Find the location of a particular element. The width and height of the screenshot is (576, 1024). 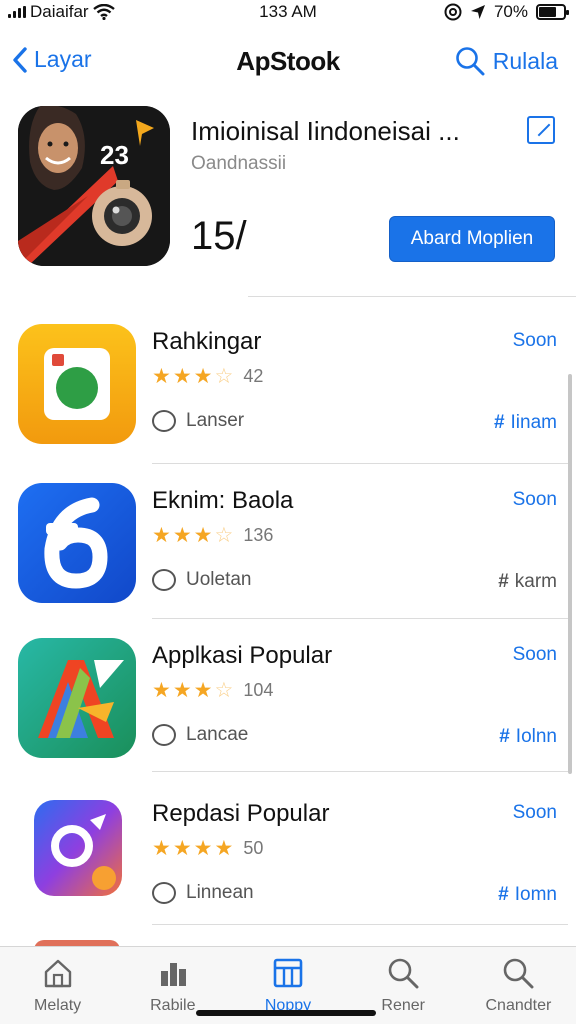

tab-label: Melaty is located at coordinates (58, 1005).